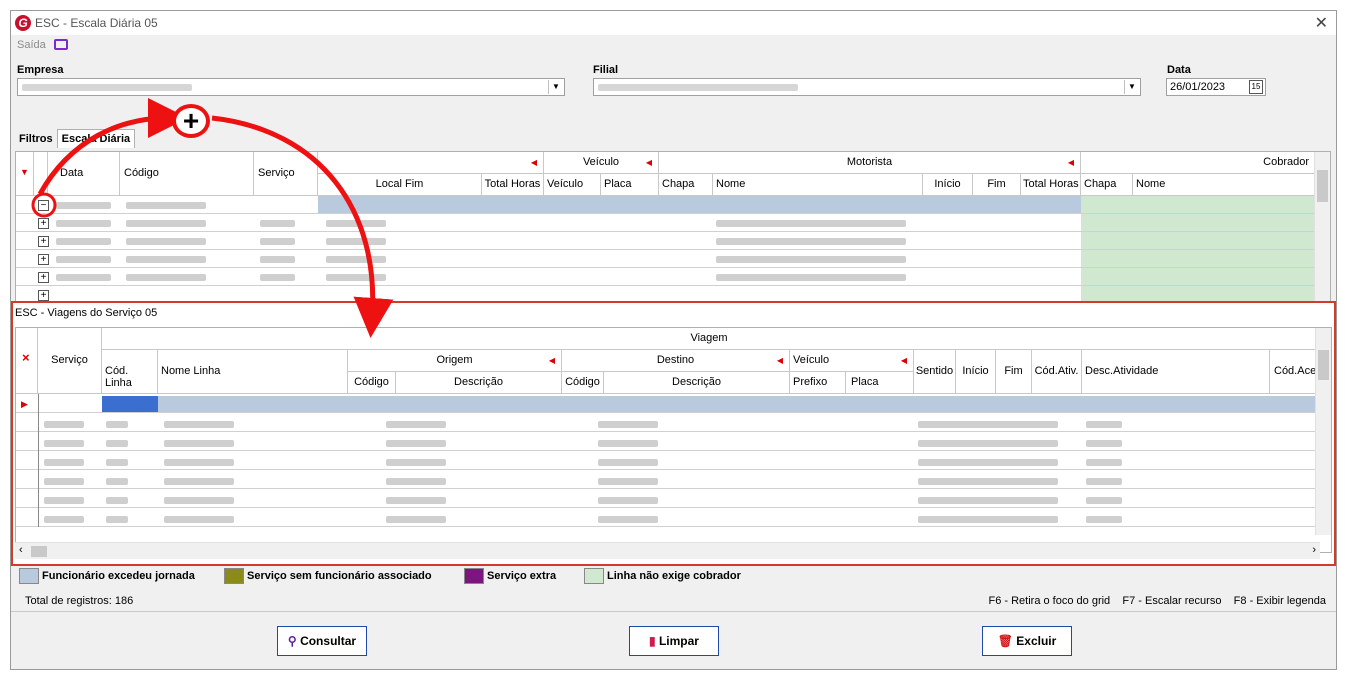  What do you see at coordinates (709, 339) in the screenshot?
I see `group-viagem: Viagem` at bounding box center [709, 339].